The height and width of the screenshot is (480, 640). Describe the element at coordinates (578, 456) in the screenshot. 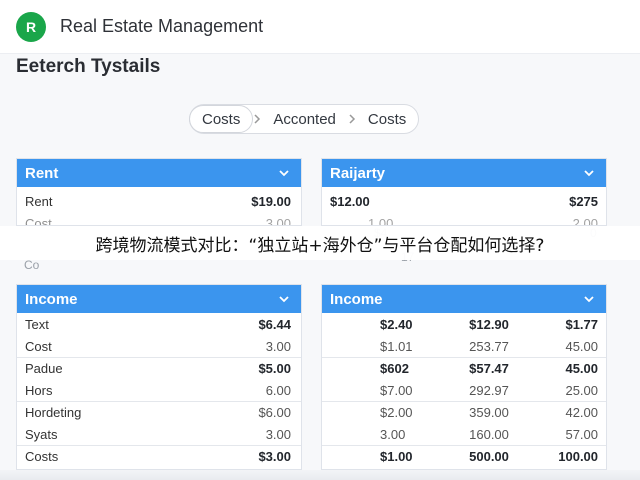

I see `cell: 100.00` at that location.